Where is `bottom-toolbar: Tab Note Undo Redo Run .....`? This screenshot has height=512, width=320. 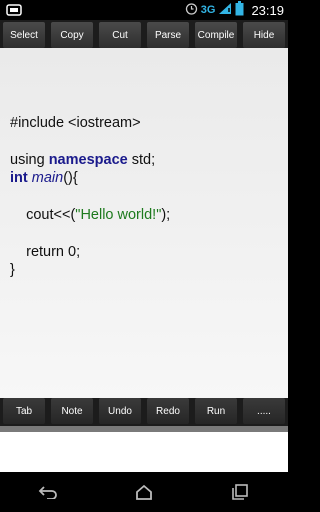
bottom-toolbar: Tab Note Undo Redo Run ..... is located at coordinates (144, 412).